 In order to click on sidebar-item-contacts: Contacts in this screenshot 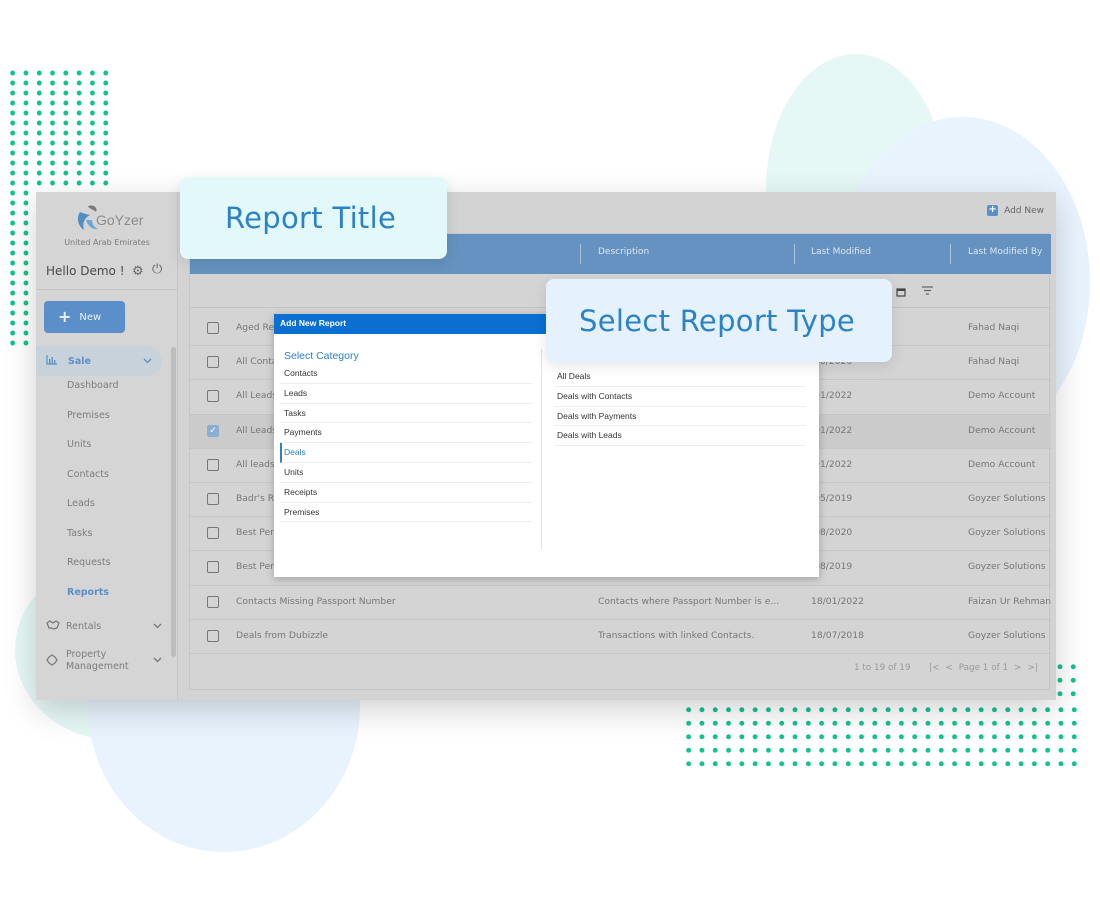, I will do `click(93, 484)`.